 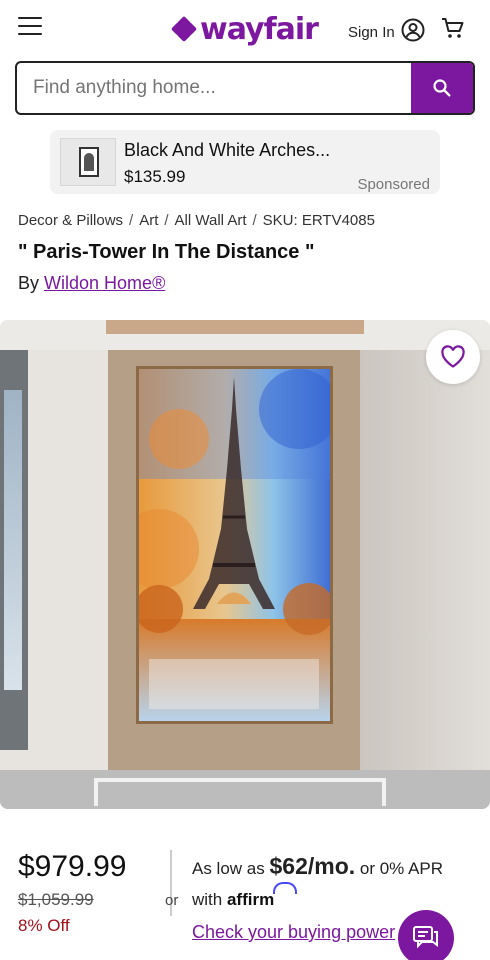 I want to click on wayfair-logo: wayfair, so click(x=244, y=29).